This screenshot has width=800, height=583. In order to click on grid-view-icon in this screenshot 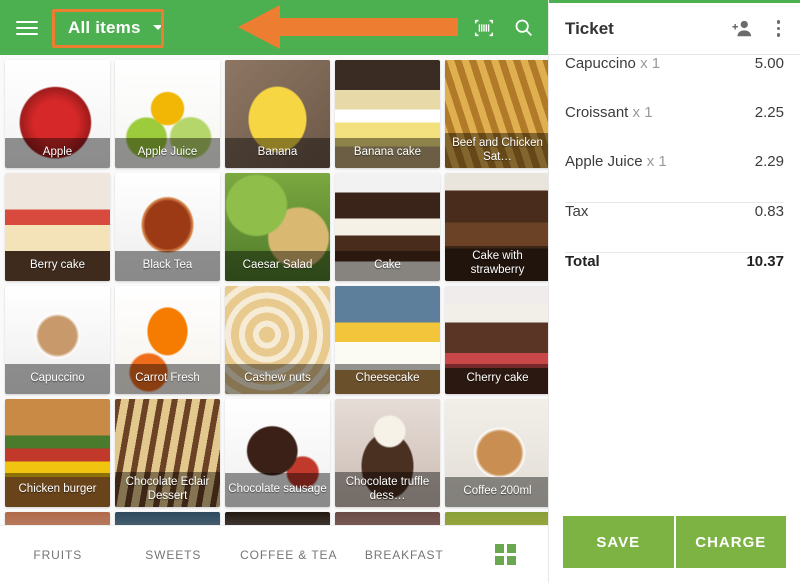, I will do `click(505, 554)`.